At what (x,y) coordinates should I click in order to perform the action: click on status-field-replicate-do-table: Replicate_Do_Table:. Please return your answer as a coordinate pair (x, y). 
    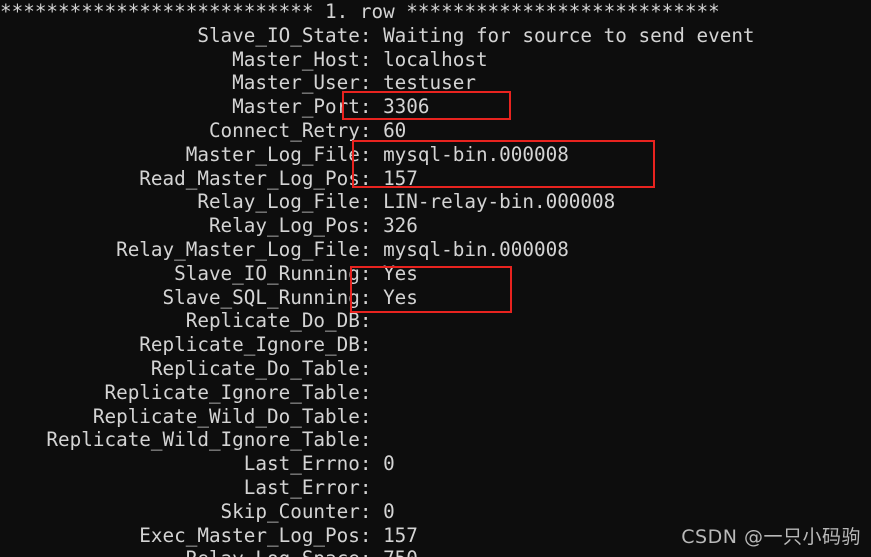
    Looking at the image, I should click on (192, 368).